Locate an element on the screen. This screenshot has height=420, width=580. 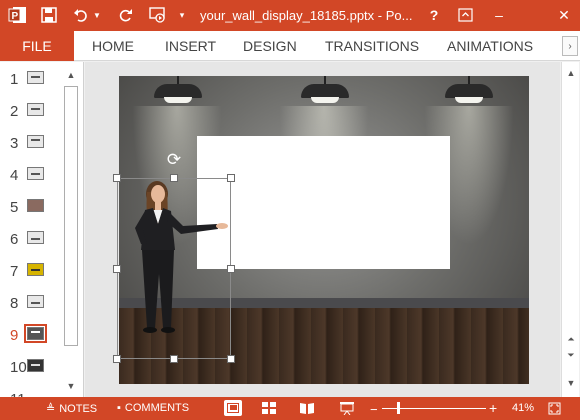
scroll-thumb is located at coordinates (71, 216).